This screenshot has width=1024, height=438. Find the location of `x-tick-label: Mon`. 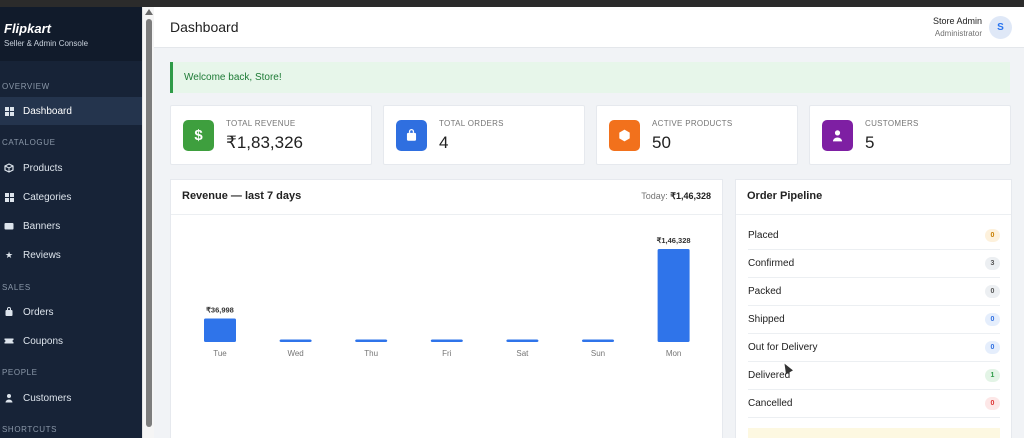

x-tick-label: Mon is located at coordinates (674, 353).